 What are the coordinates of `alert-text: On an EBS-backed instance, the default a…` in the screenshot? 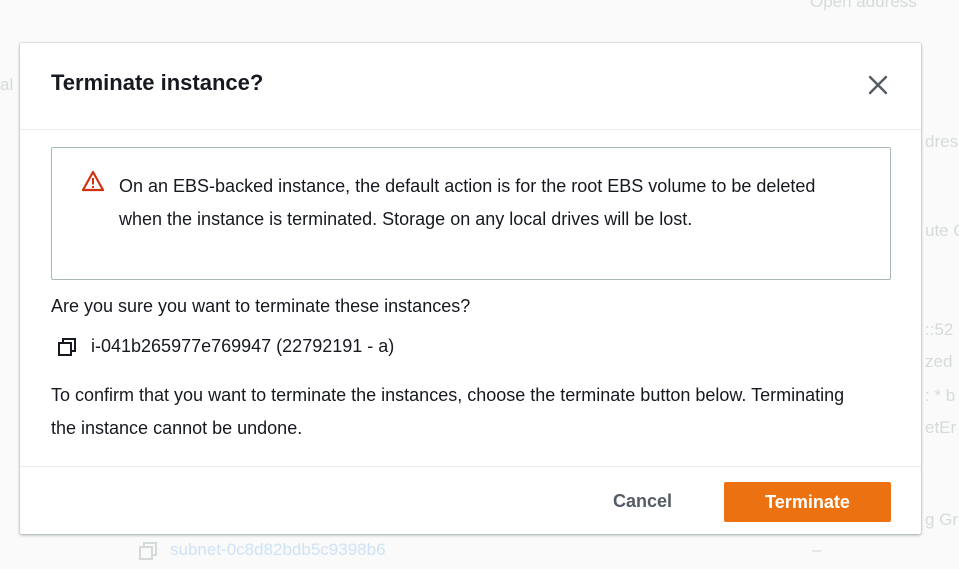 It's located at (467, 202).